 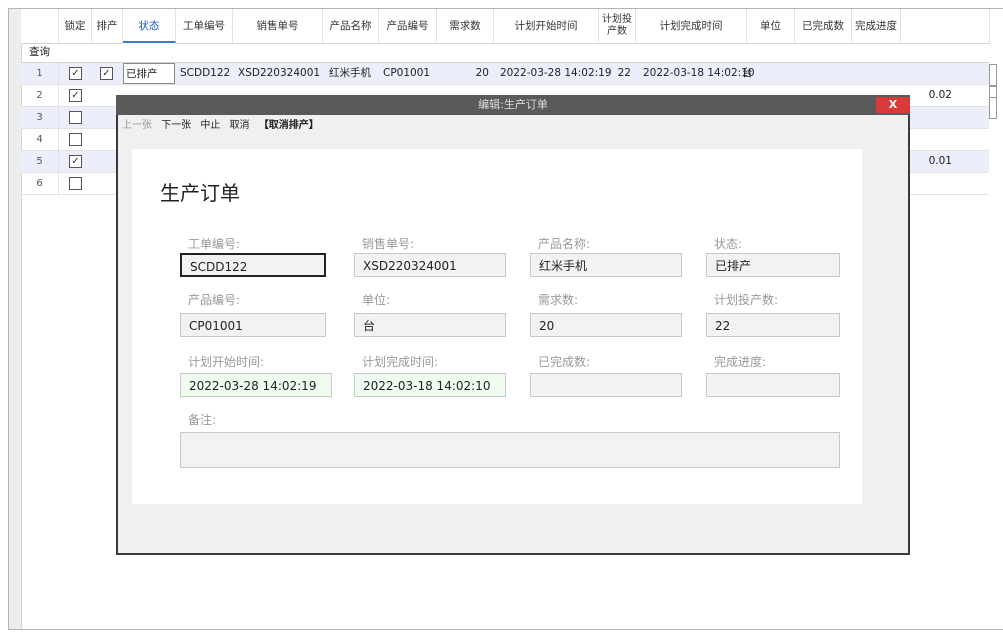 I want to click on col-header-end-time: 计划完成时间, so click(x=691, y=26).